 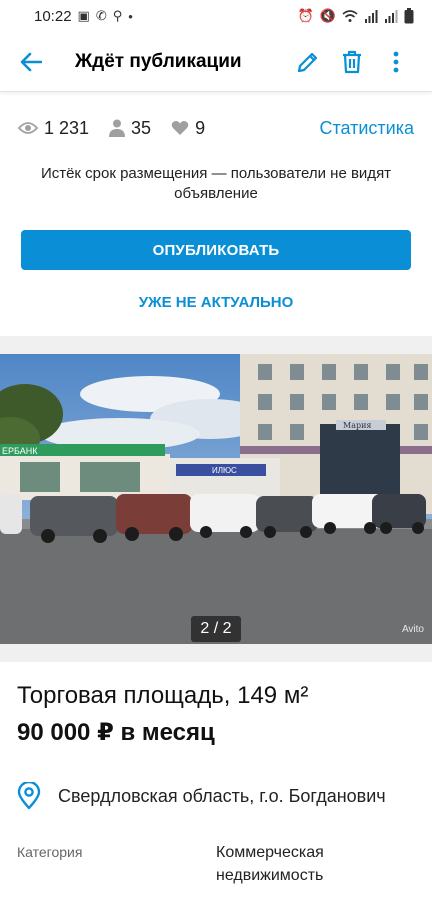 I want to click on param-value-line: Коммерческая, so click(x=270, y=852).